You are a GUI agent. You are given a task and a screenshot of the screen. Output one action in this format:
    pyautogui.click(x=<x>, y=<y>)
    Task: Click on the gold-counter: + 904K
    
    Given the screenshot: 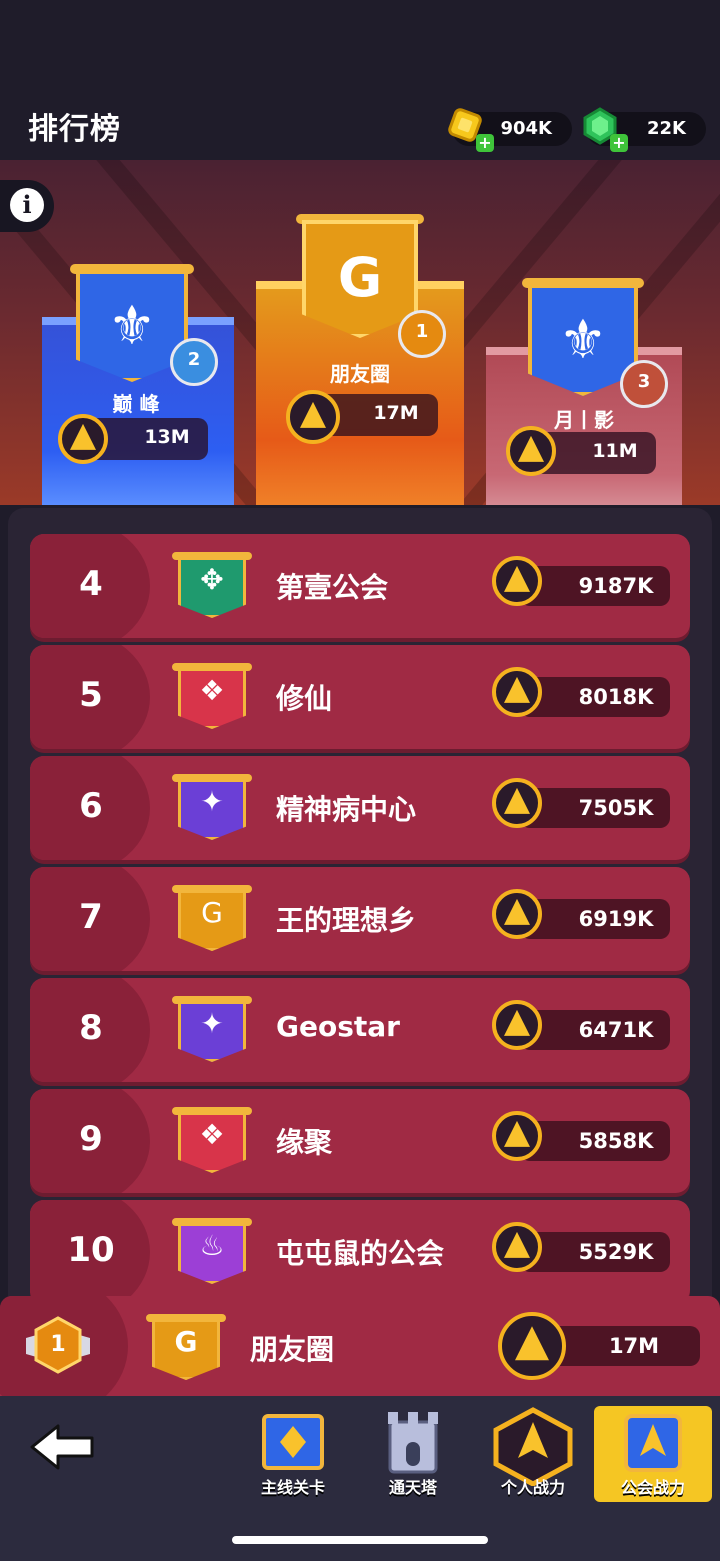 What is the action you would take?
    pyautogui.click(x=510, y=130)
    